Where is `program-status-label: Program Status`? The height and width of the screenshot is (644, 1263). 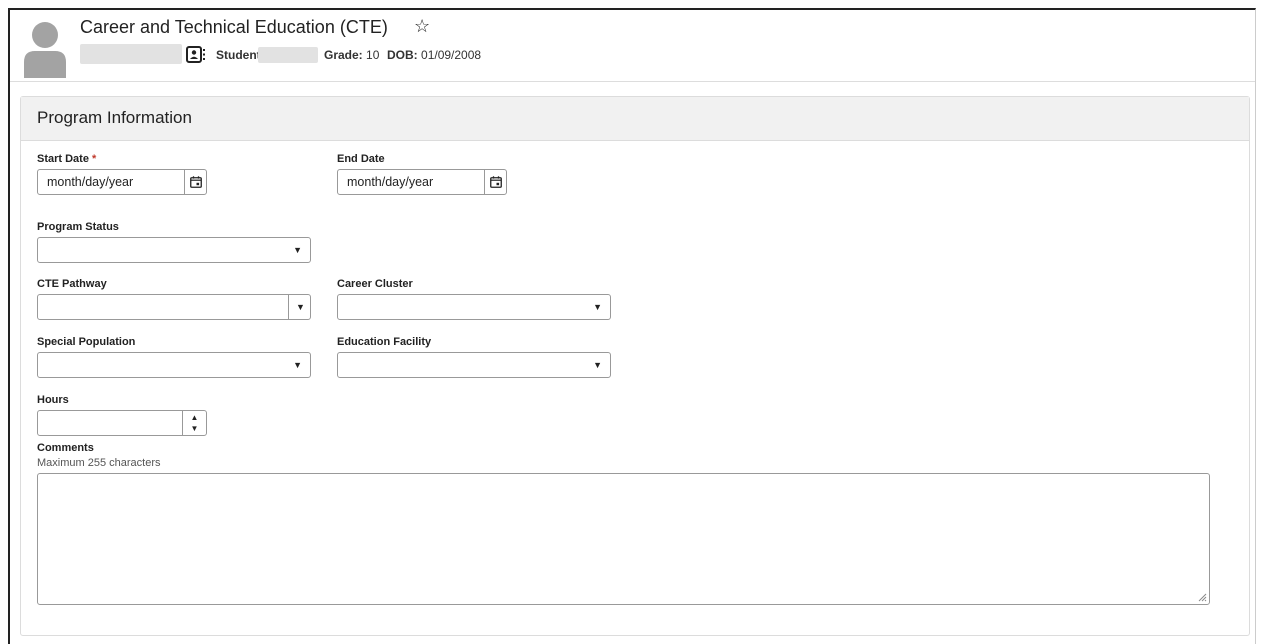 program-status-label: Program Status is located at coordinates (78, 227).